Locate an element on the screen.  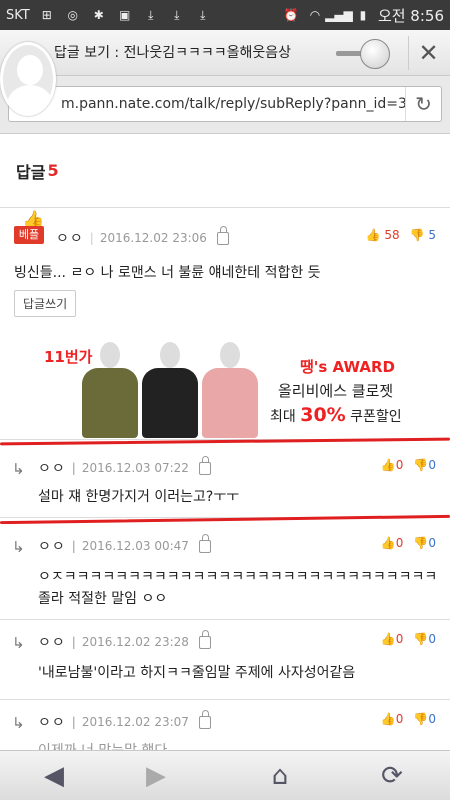
downvote-count: 5 is located at coordinates (432, 235).